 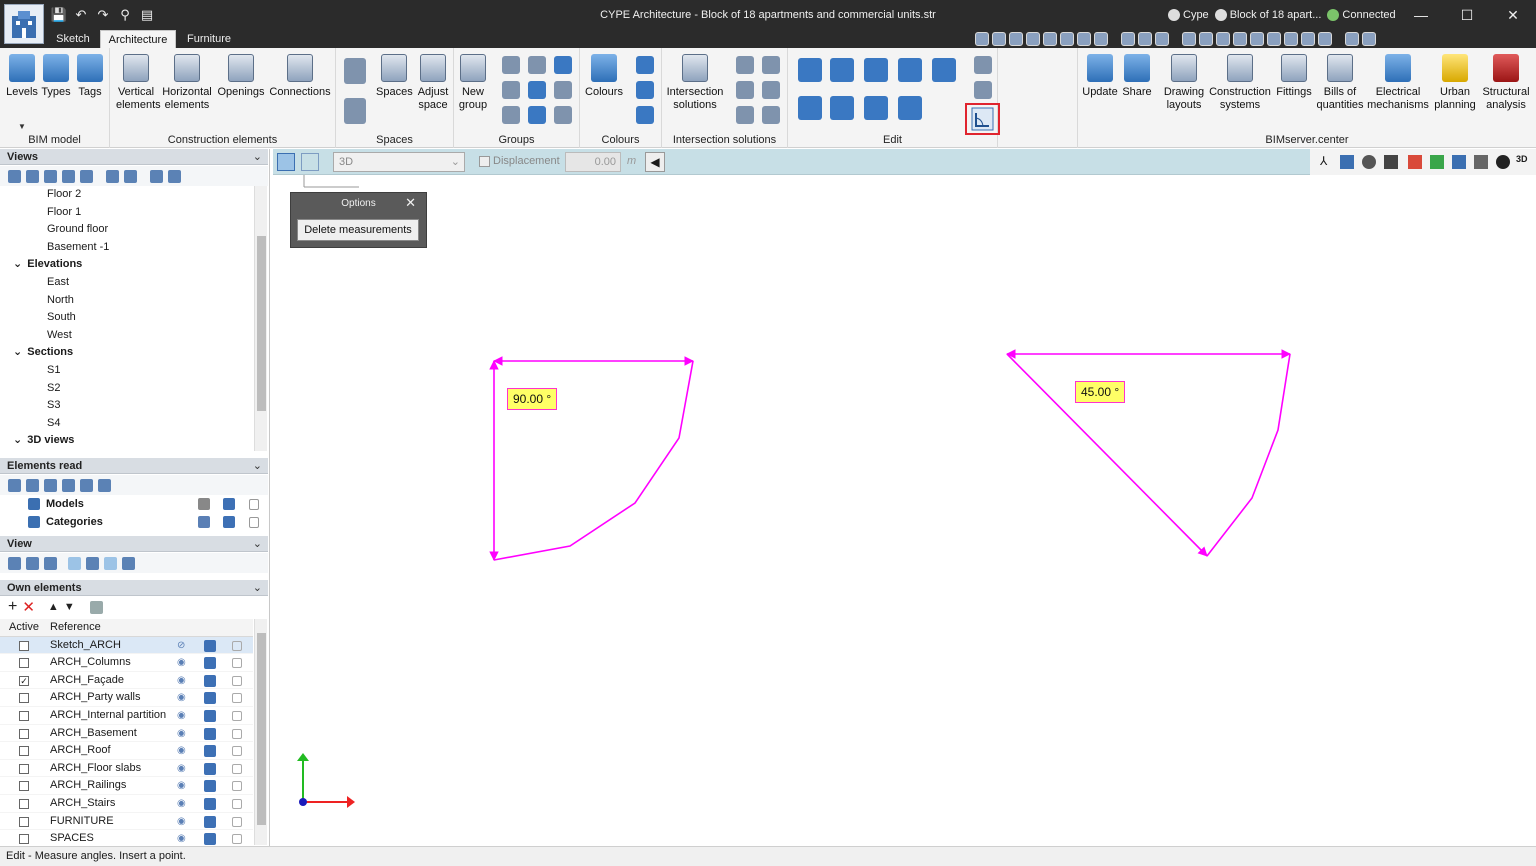 I want to click on view-tree-item: S1, so click(x=126, y=371).